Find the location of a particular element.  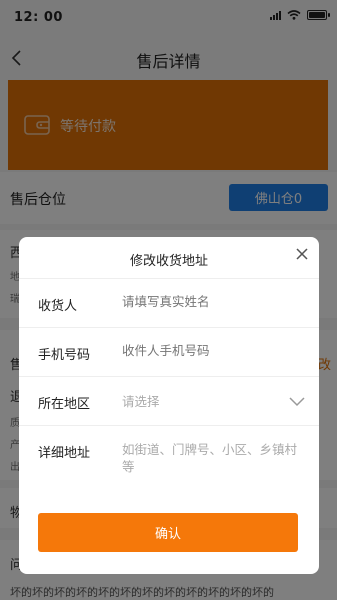

form-row-address: 详细地址 如街道、门牌号、小区、乡镇村等 is located at coordinates (169, 457).